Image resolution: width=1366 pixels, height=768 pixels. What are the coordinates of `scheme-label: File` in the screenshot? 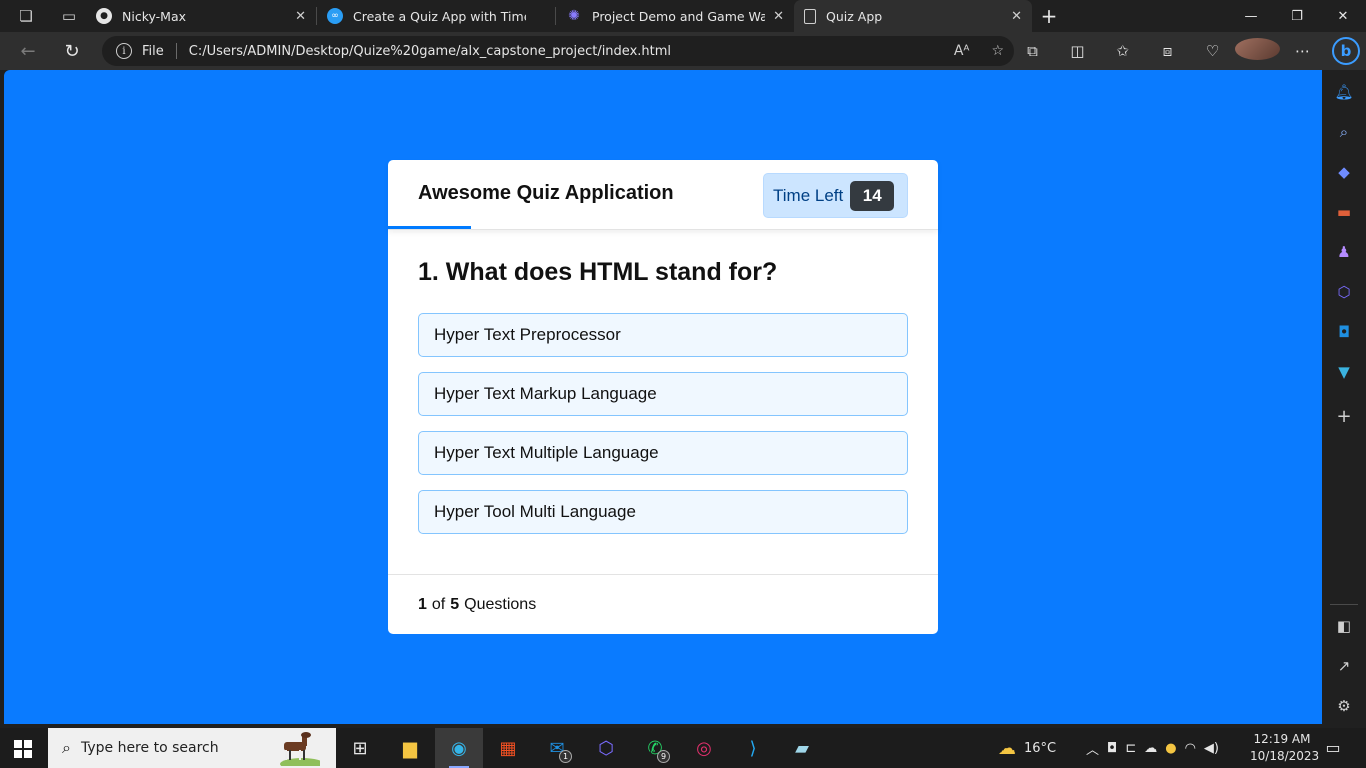 It's located at (153, 51).